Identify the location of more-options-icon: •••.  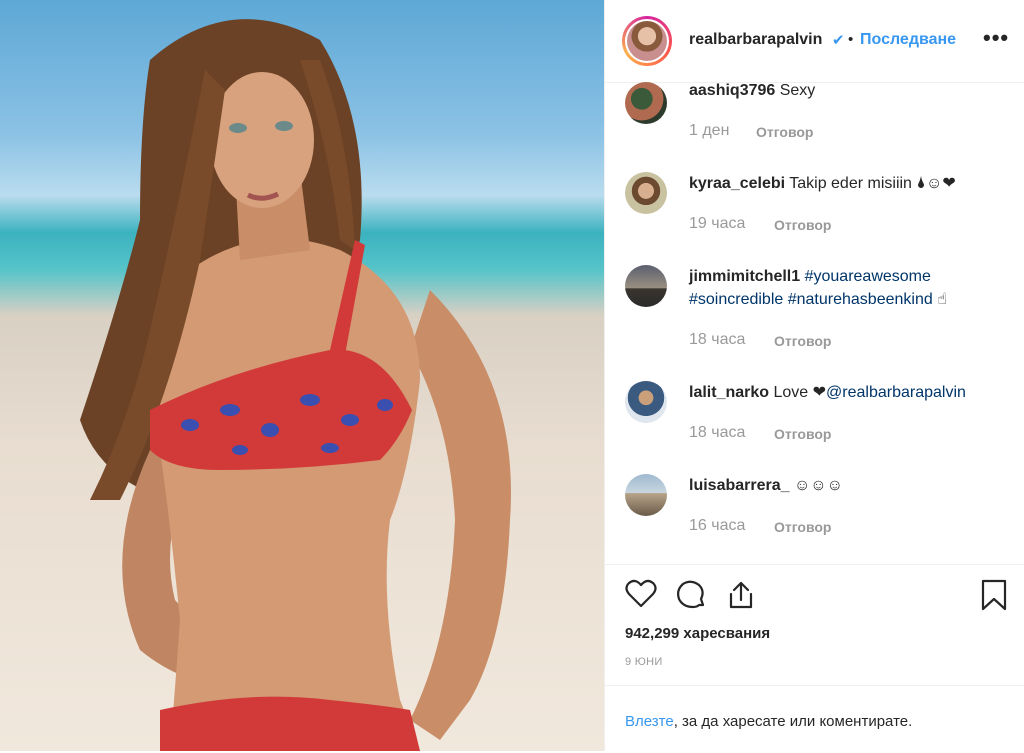
(996, 38).